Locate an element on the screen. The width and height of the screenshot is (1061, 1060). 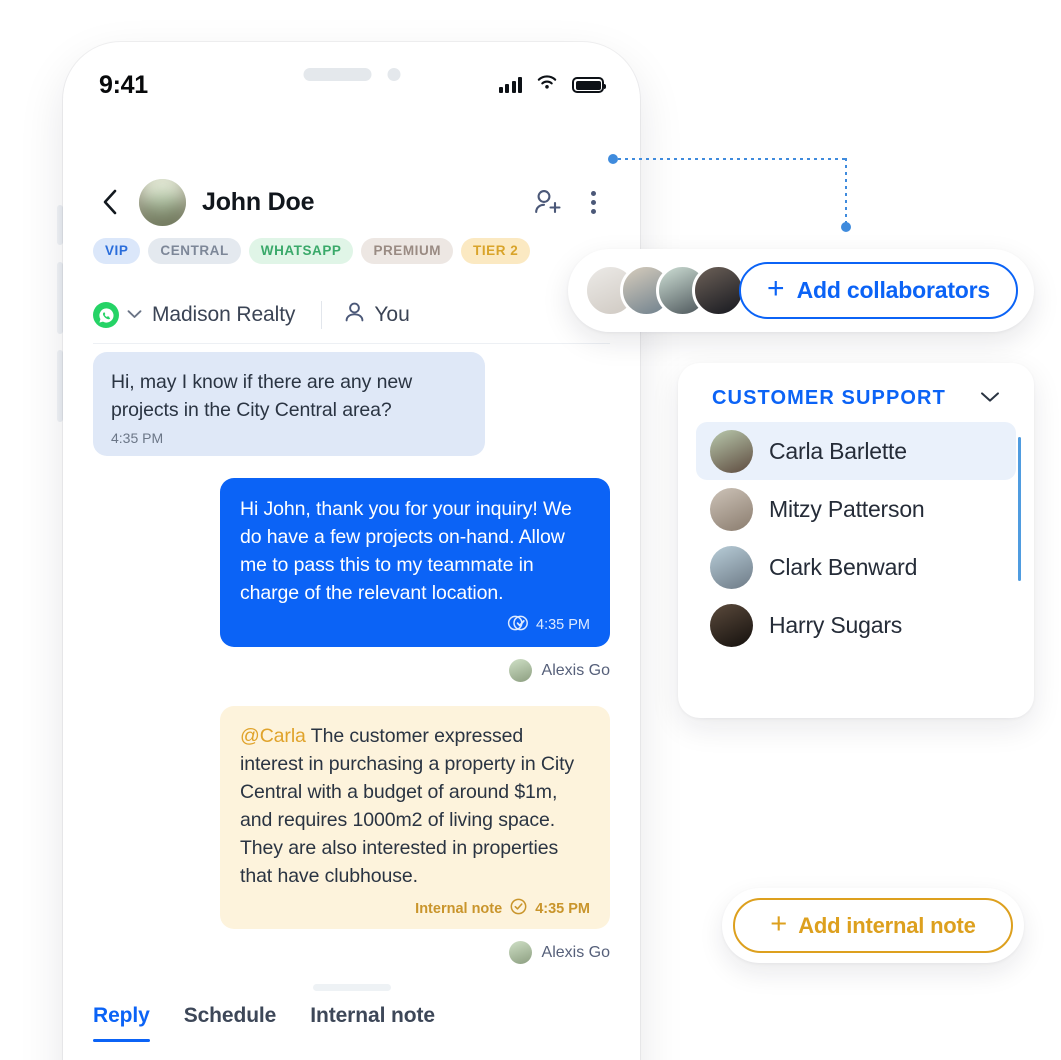
composer-tabs: Reply Schedule Internal note is located at coordinates (351, 1023).